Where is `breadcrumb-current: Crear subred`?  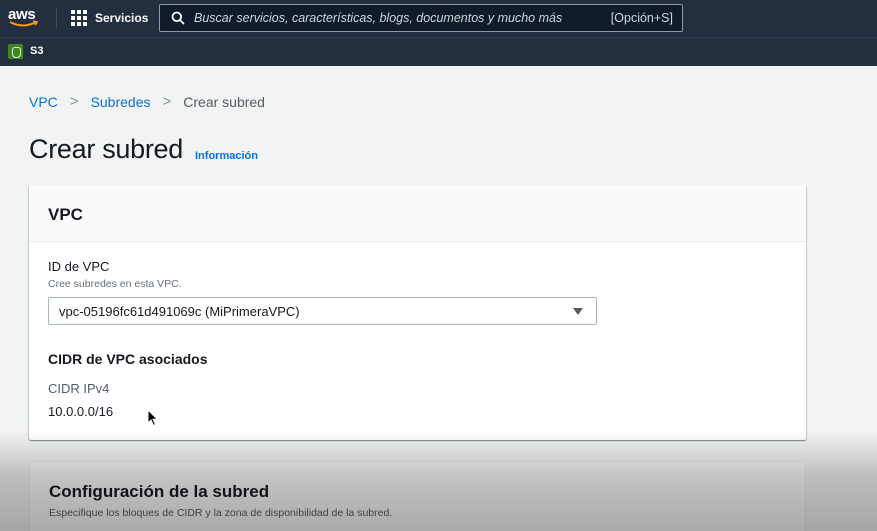
breadcrumb-current: Crear subred is located at coordinates (224, 101).